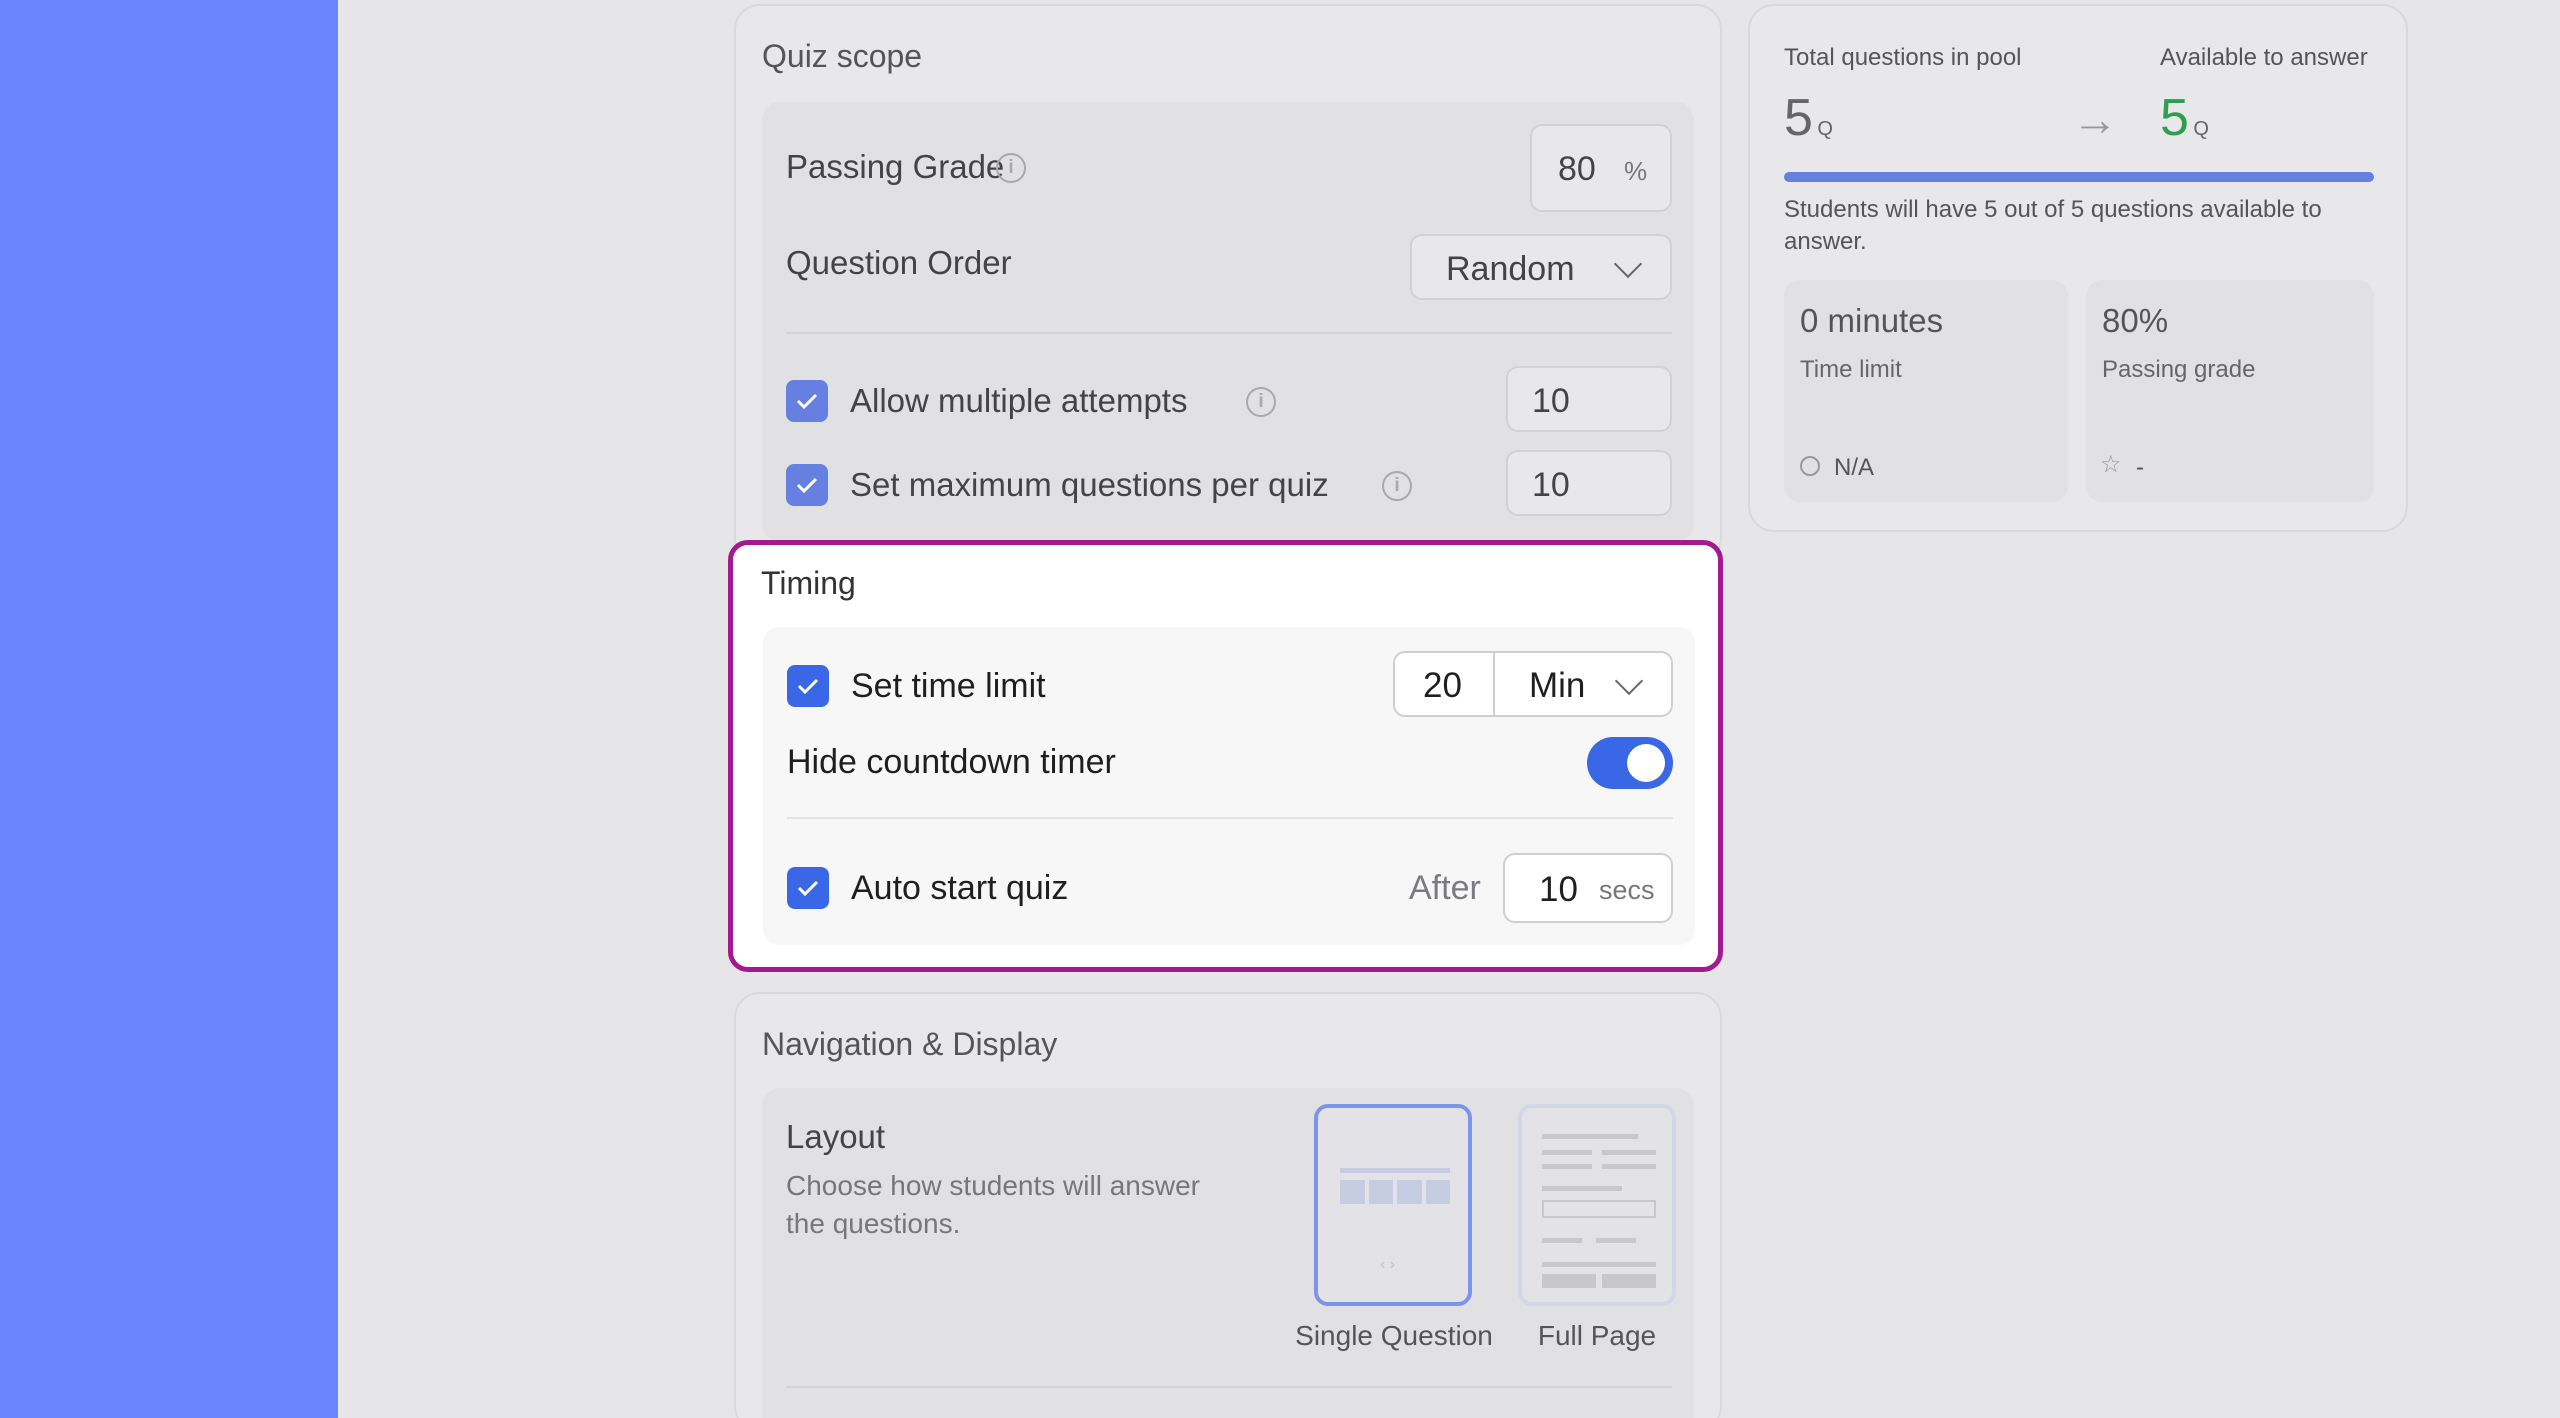 The image size is (2560, 1418). What do you see at coordinates (1588, 888) in the screenshot?
I see `auto-start-seconds-input: 10 secs` at bounding box center [1588, 888].